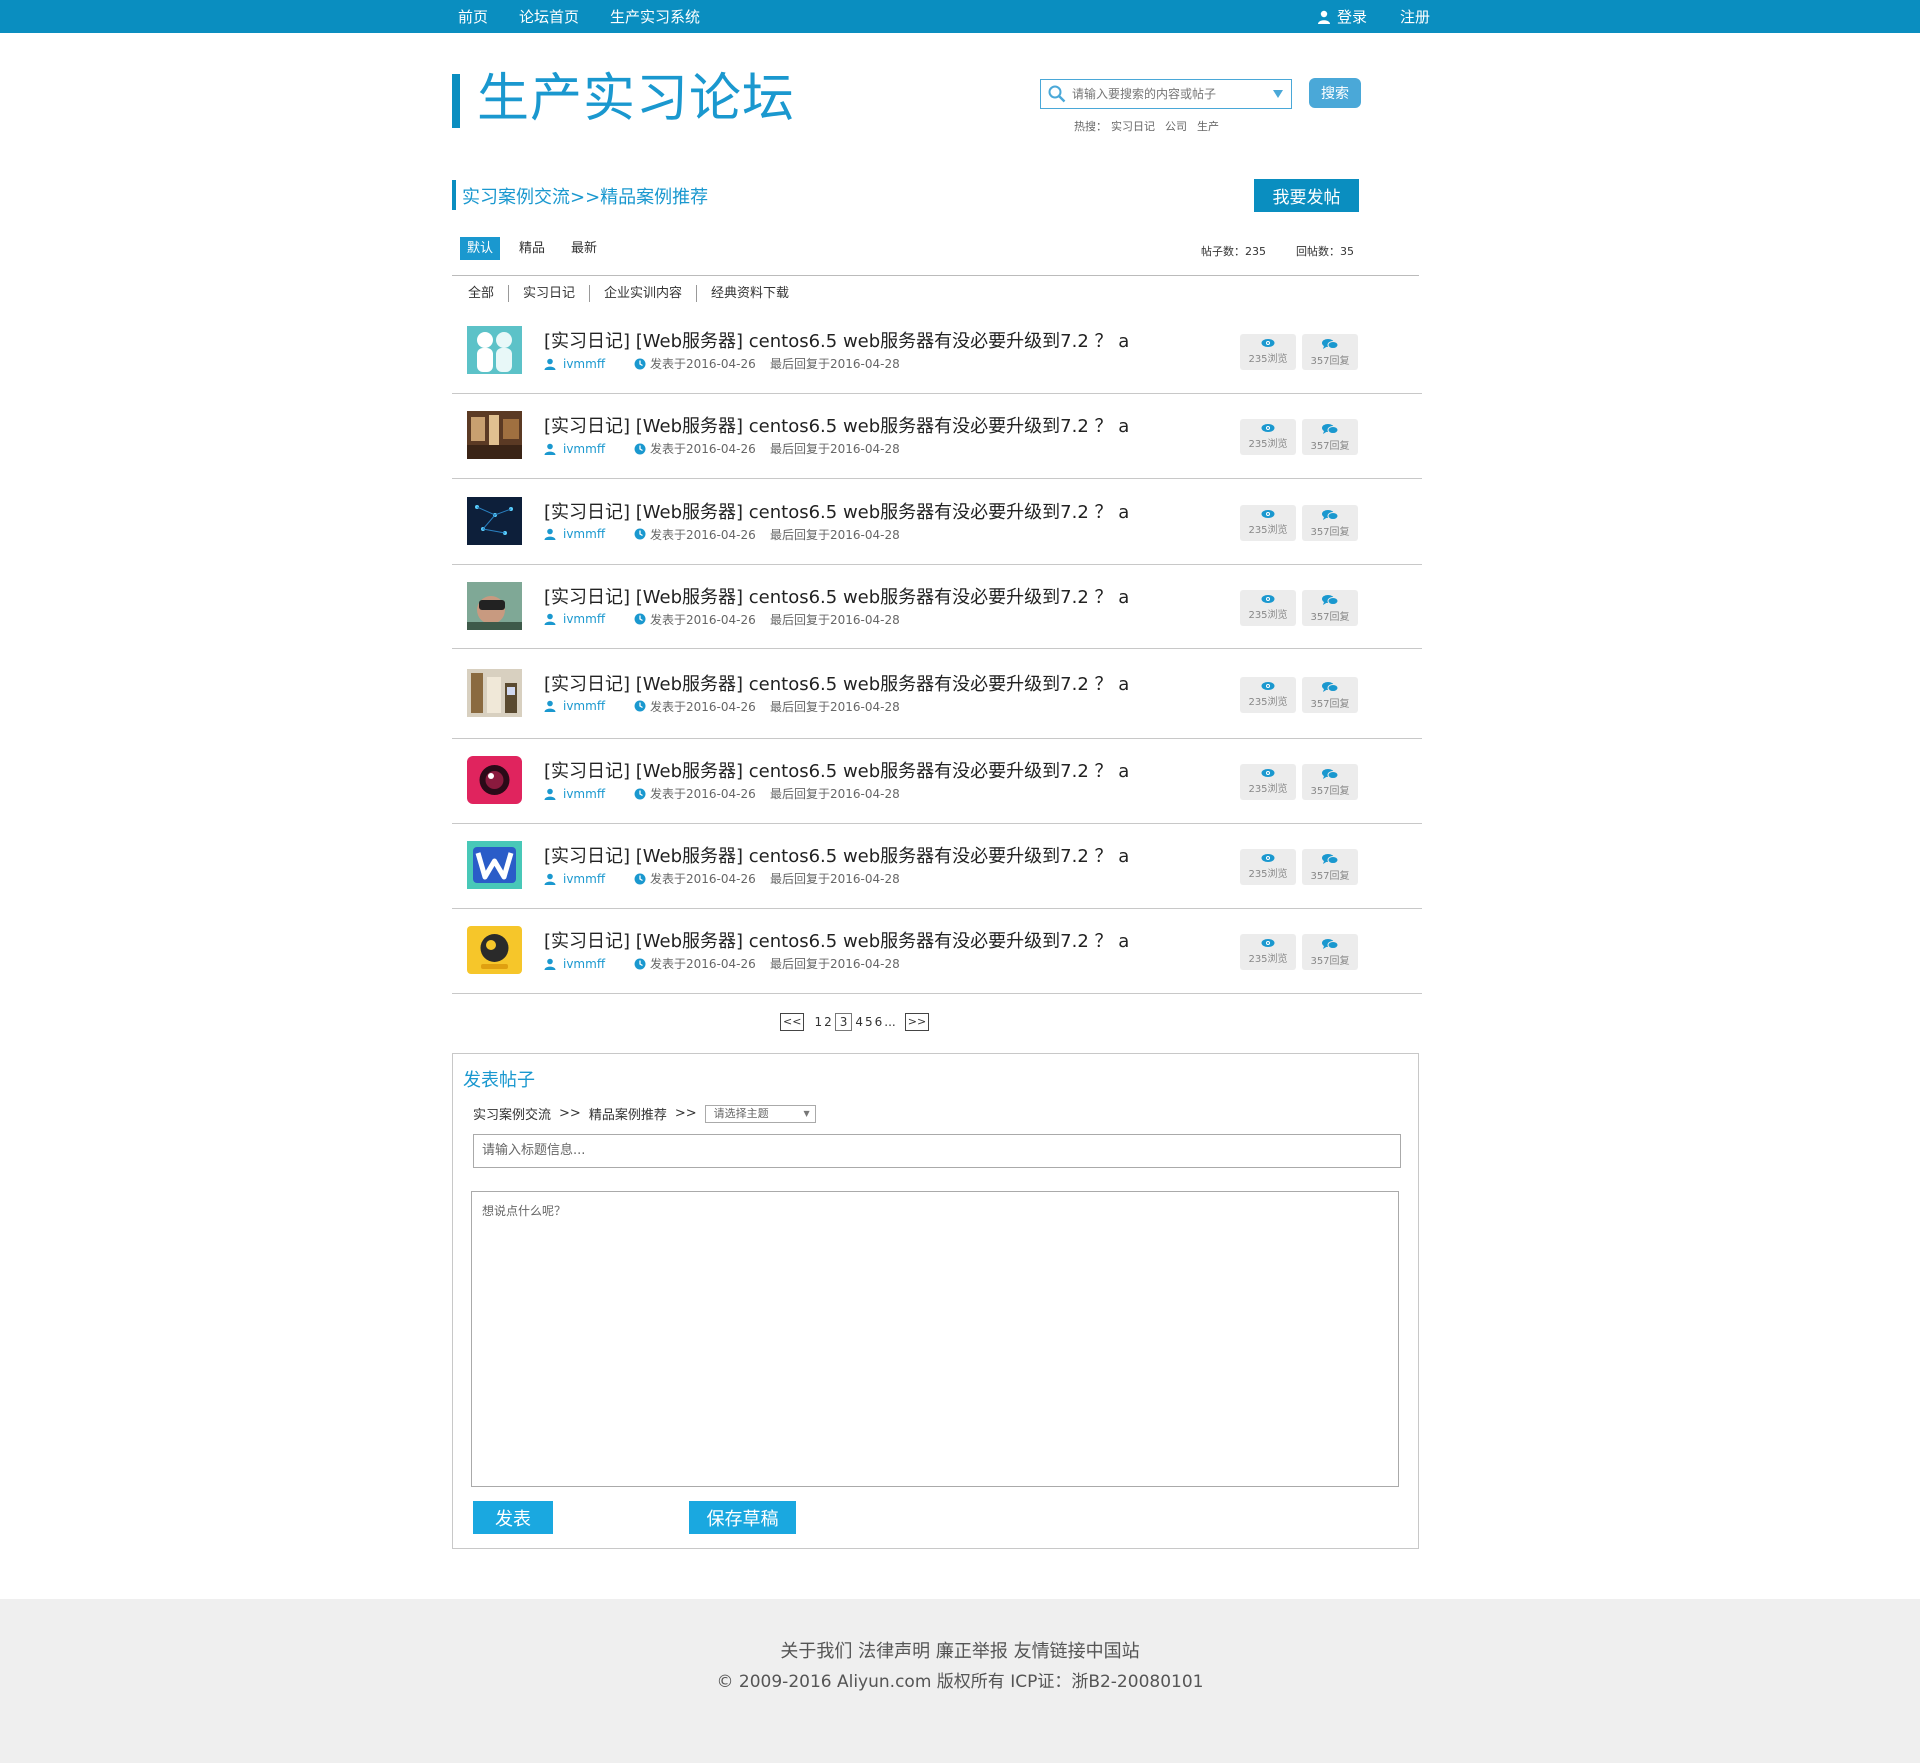 The width and height of the screenshot is (1920, 1763). What do you see at coordinates (550, 794) in the screenshot?
I see `user-icon` at bounding box center [550, 794].